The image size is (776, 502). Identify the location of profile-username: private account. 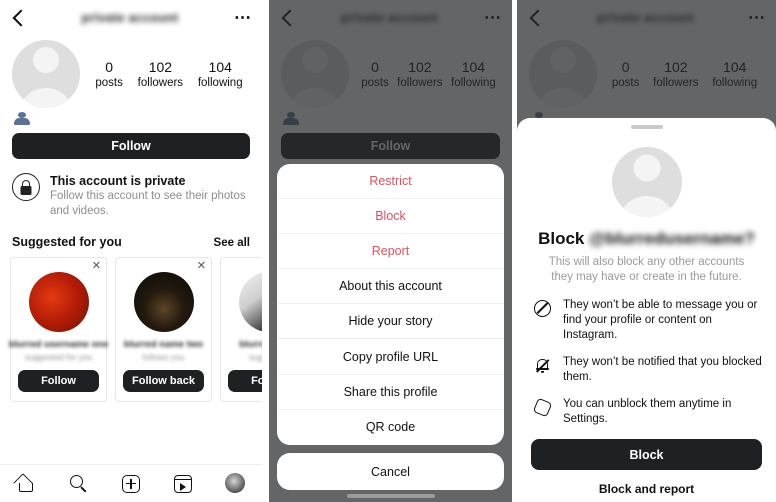
(130, 18).